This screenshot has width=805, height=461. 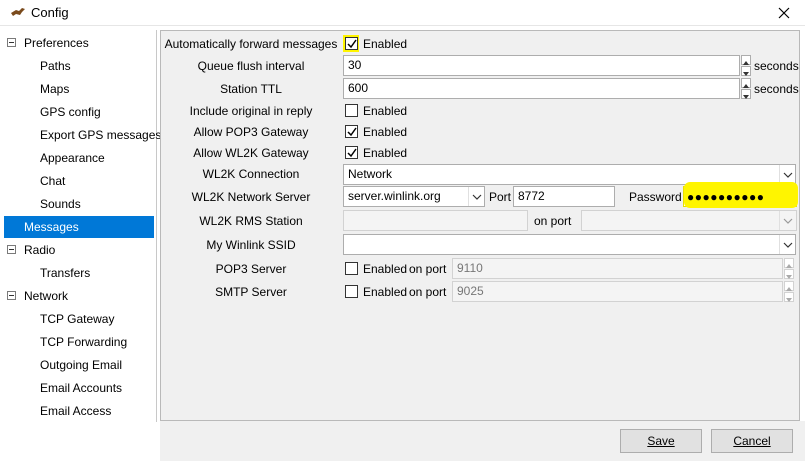 What do you see at coordinates (251, 245) in the screenshot?
I see `winlink-ssid-label: My Winlink SSID` at bounding box center [251, 245].